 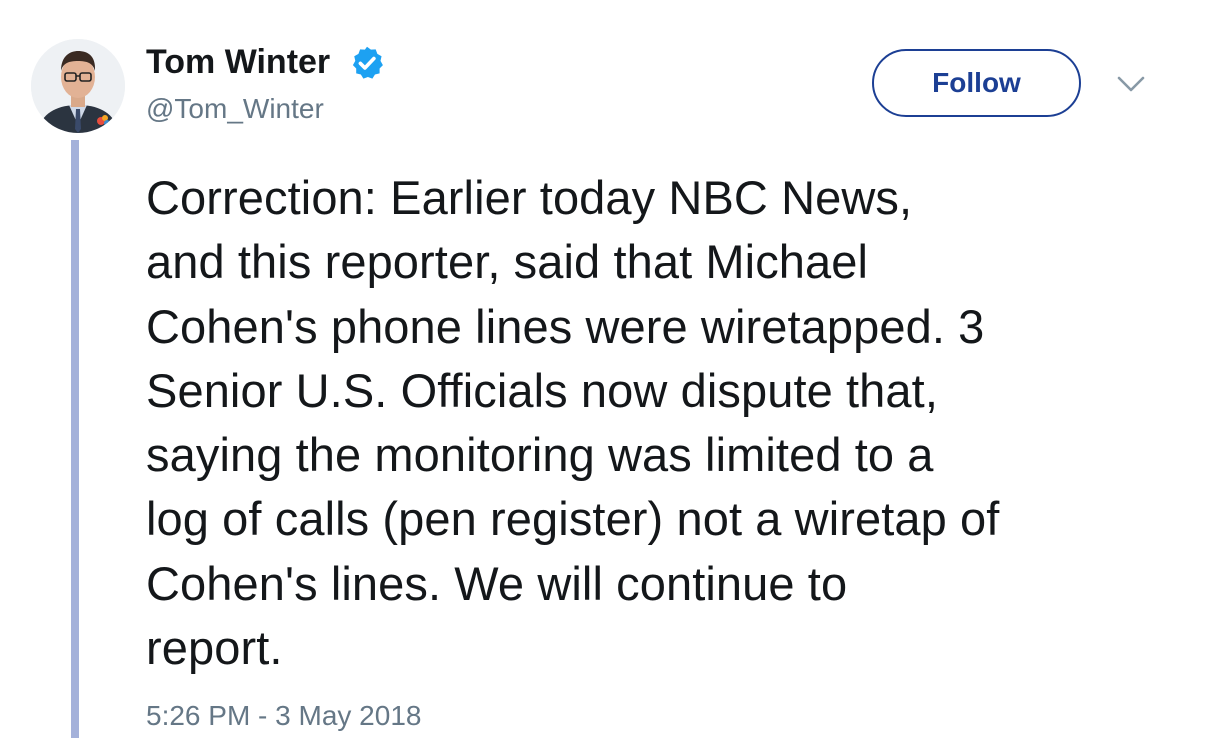 I want to click on tweet-text-line: Senior U.S. Officials now dispute that,, so click(x=542, y=390).